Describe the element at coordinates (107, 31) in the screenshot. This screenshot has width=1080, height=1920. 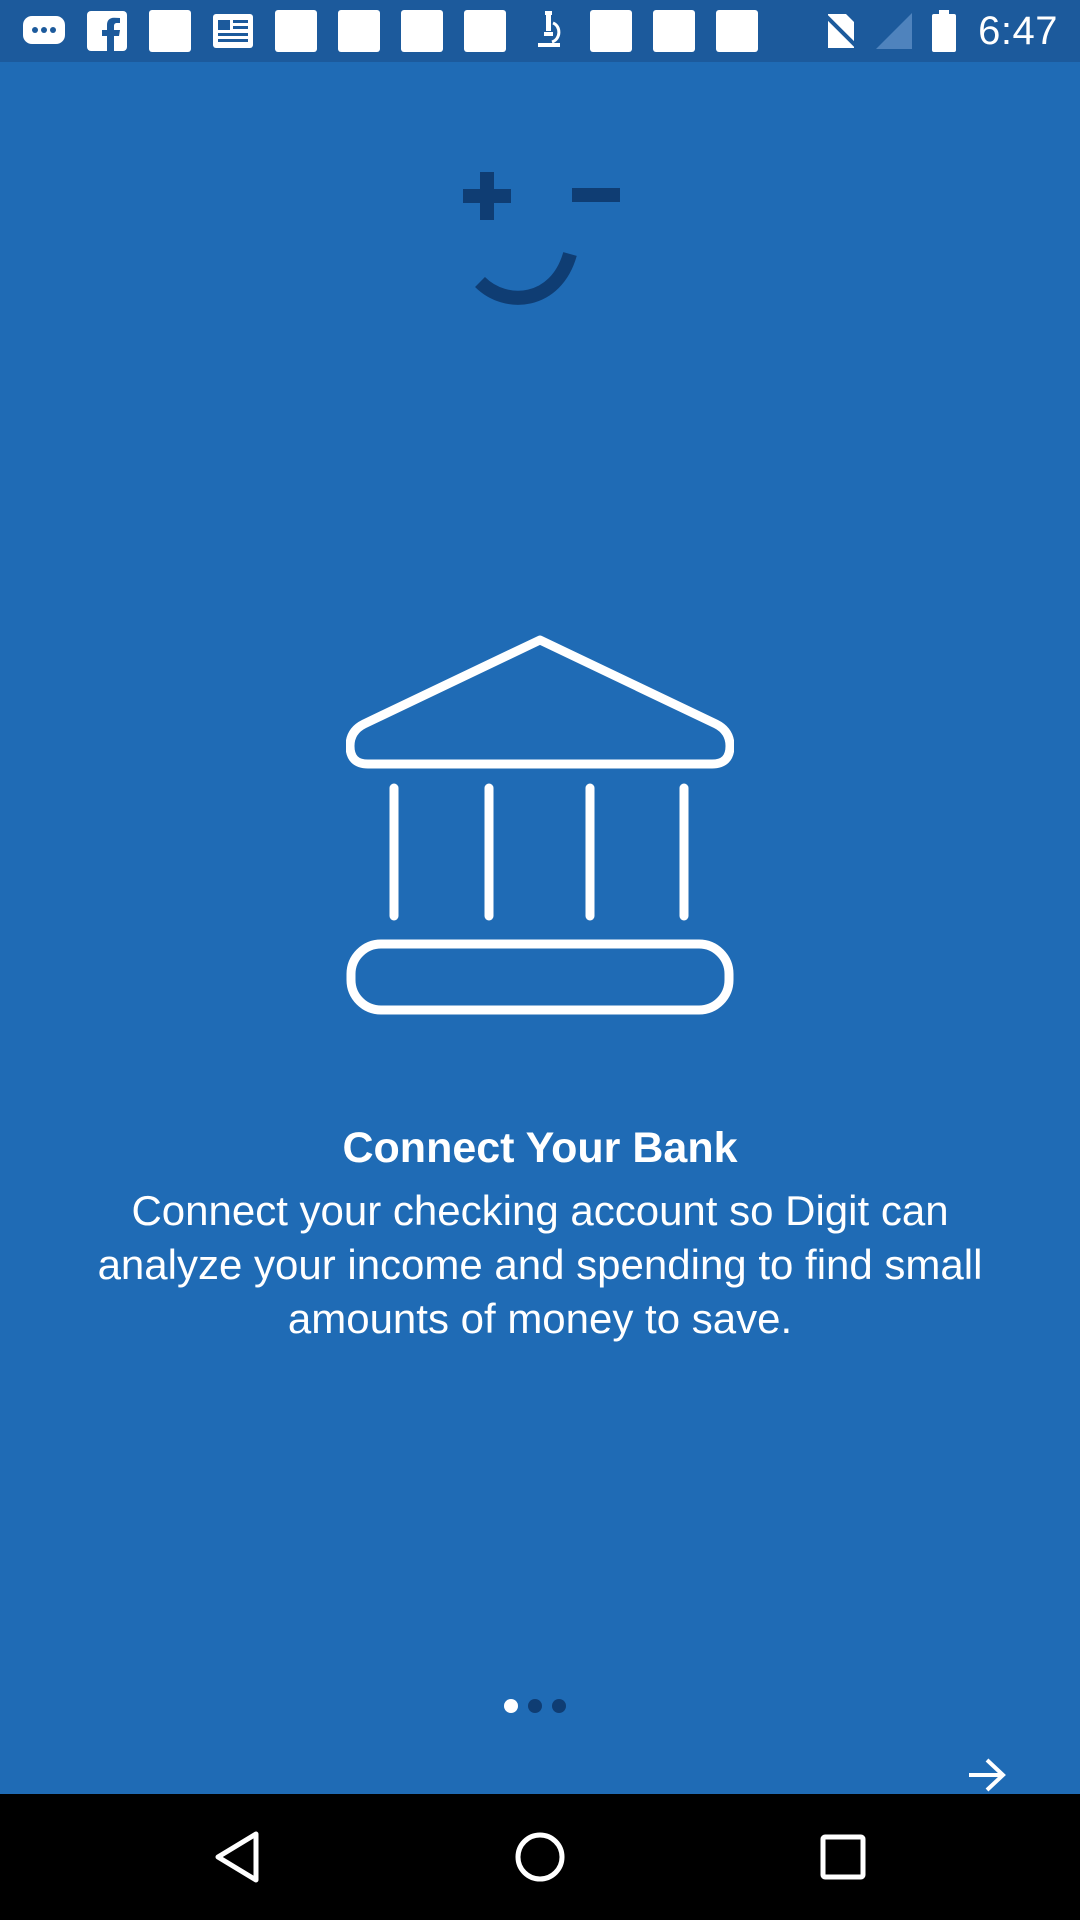
I see `facebook-icon` at that location.